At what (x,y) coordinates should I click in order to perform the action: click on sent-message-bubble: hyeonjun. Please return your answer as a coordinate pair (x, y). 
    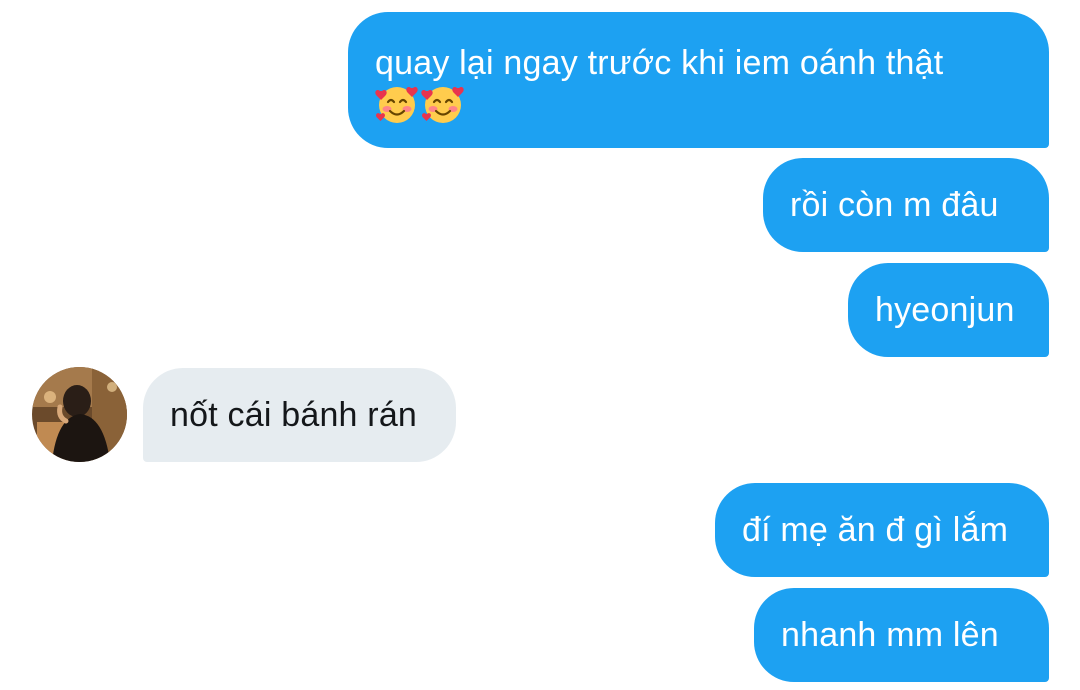
    Looking at the image, I should click on (948, 310).